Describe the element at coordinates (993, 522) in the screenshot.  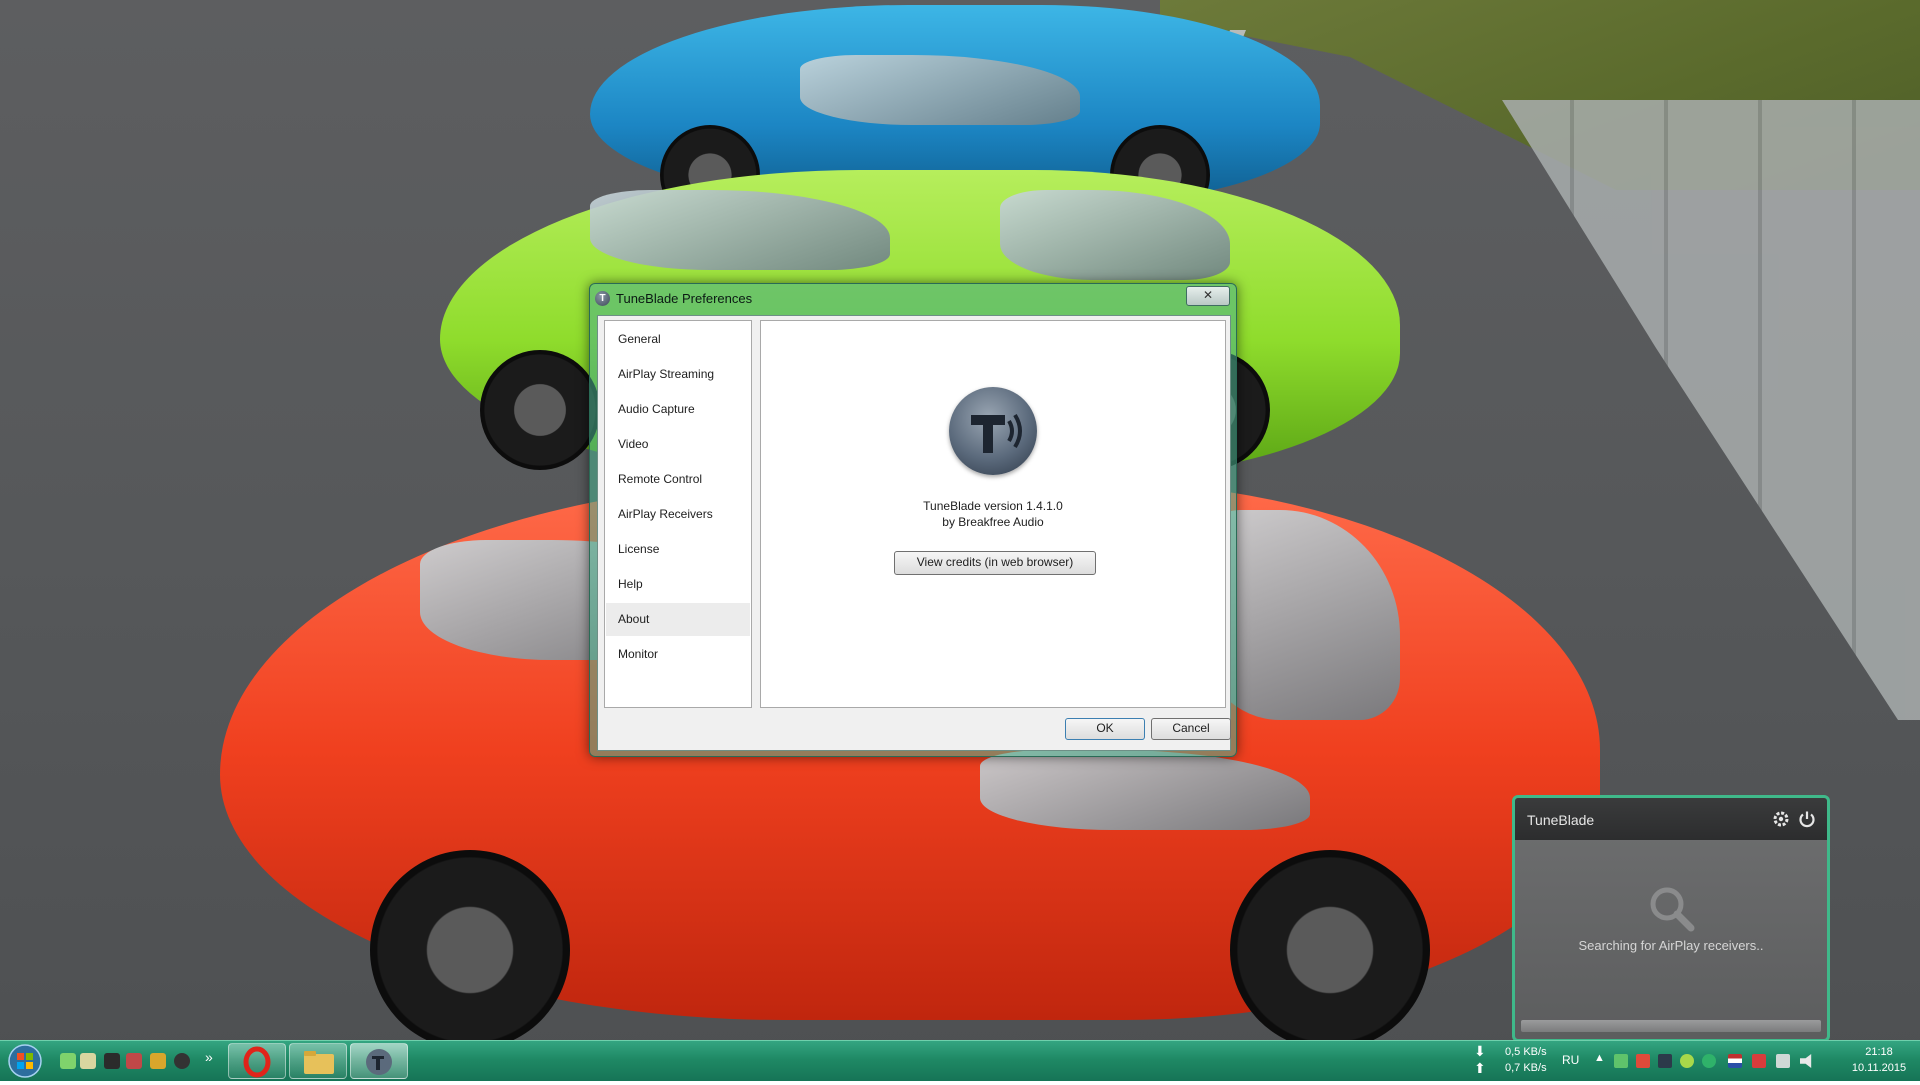
I see `author-text: by Breakfree Audio` at that location.